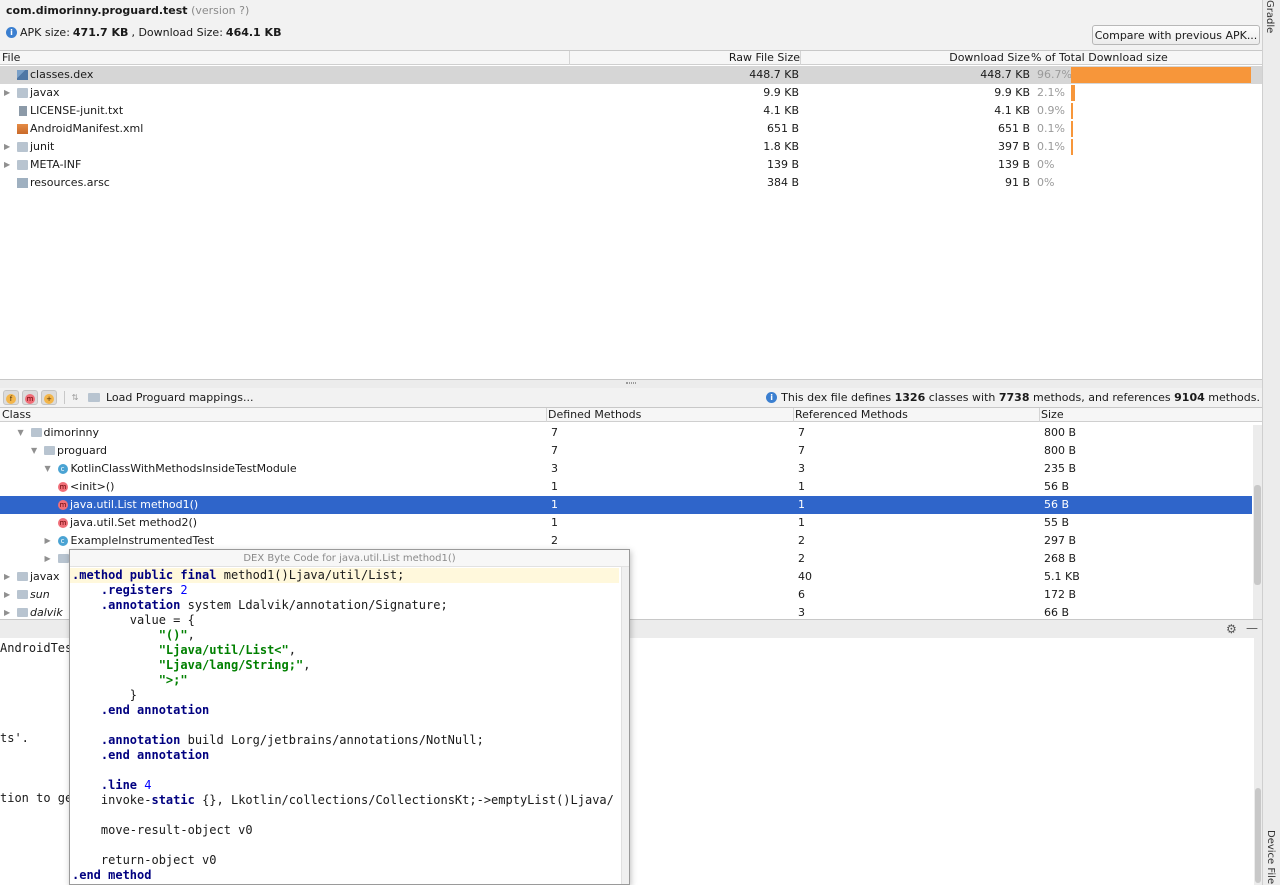  What do you see at coordinates (1258, 761) in the screenshot?
I see `console-scrollbar` at bounding box center [1258, 761].